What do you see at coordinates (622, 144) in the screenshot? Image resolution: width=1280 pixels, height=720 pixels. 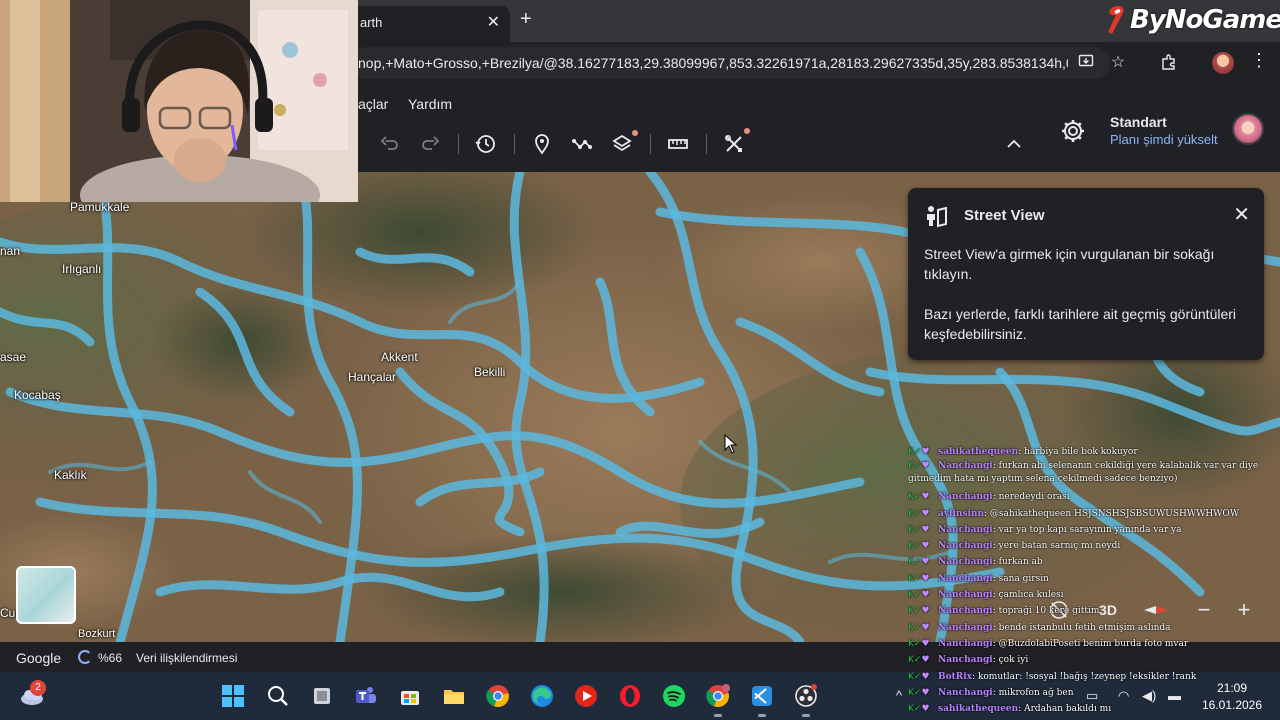 I see `layers-icon` at bounding box center [622, 144].